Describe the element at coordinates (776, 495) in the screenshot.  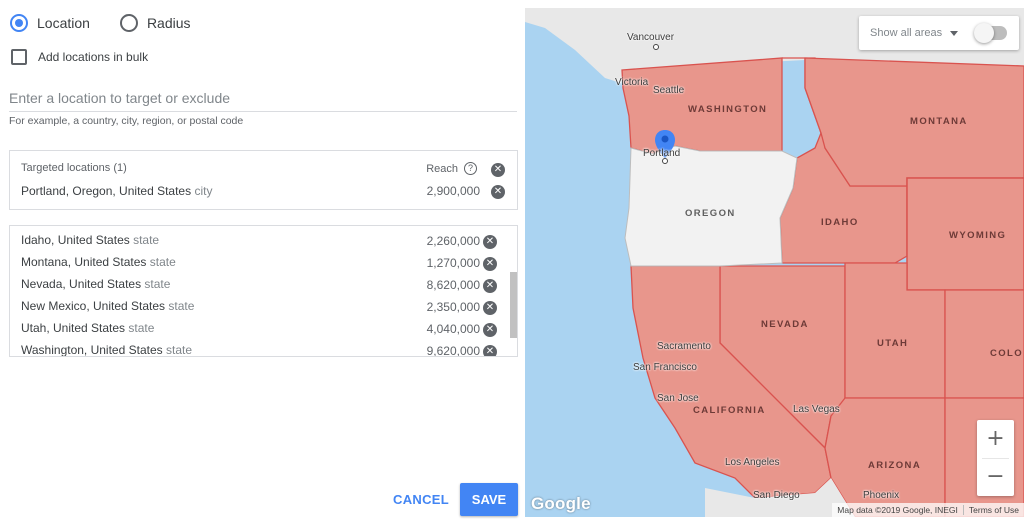
I see `san-diego-label: San Diego` at that location.